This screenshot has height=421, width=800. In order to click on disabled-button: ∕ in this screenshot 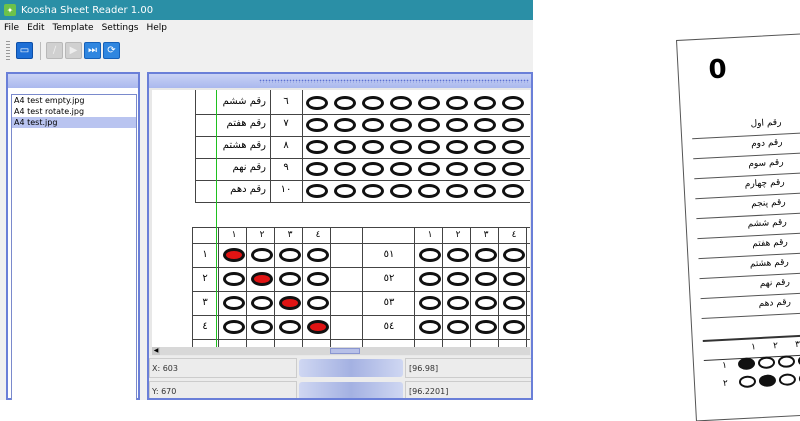, I will do `click(54, 50)`.